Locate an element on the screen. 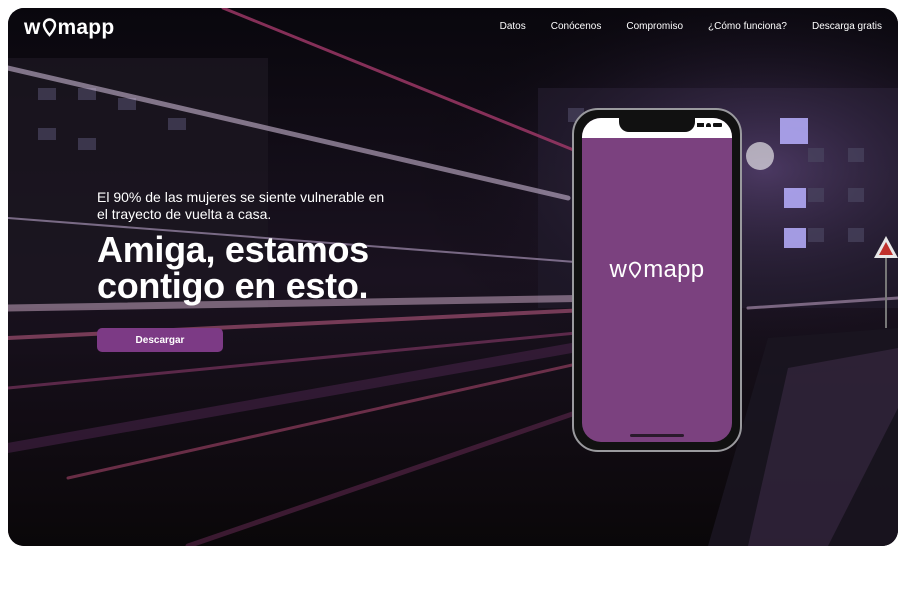  phone-mockup: w mapp is located at coordinates (657, 280).